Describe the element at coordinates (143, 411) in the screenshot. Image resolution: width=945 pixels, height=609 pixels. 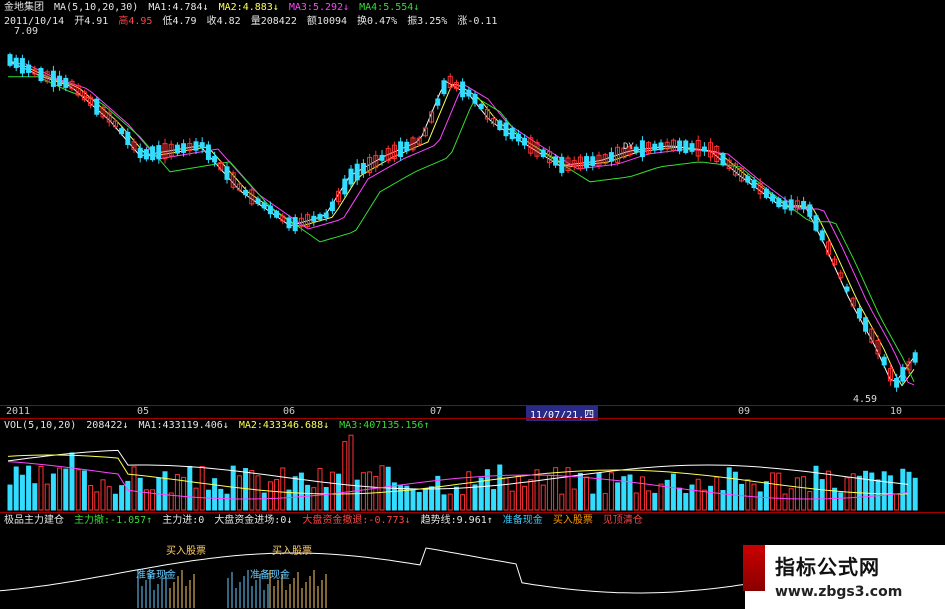
I see `date-05: 05` at that location.